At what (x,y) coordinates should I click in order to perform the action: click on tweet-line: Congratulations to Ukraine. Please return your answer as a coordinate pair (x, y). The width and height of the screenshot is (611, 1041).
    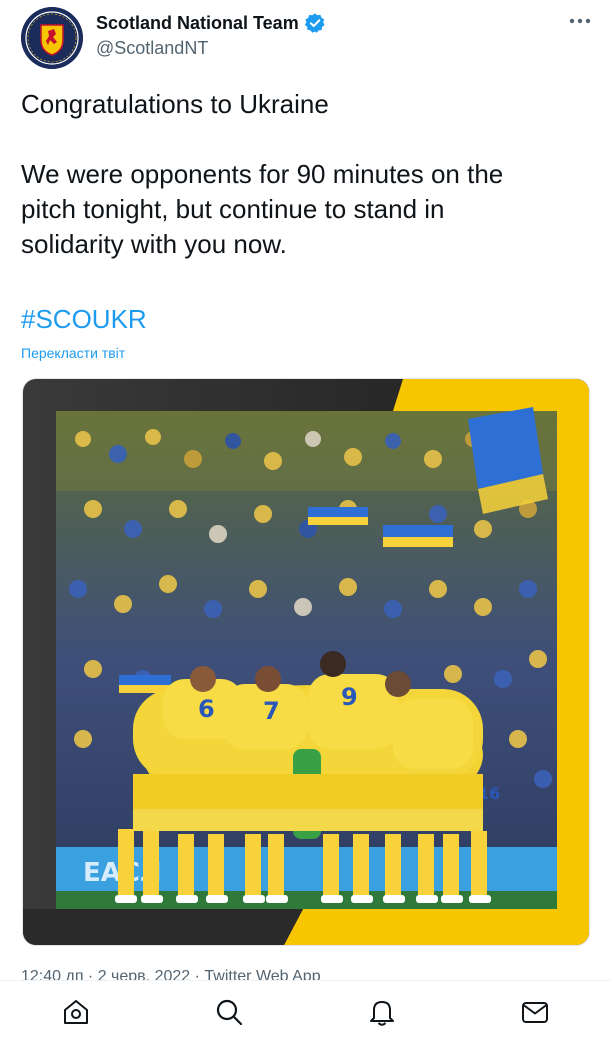
    Looking at the image, I should click on (306, 104).